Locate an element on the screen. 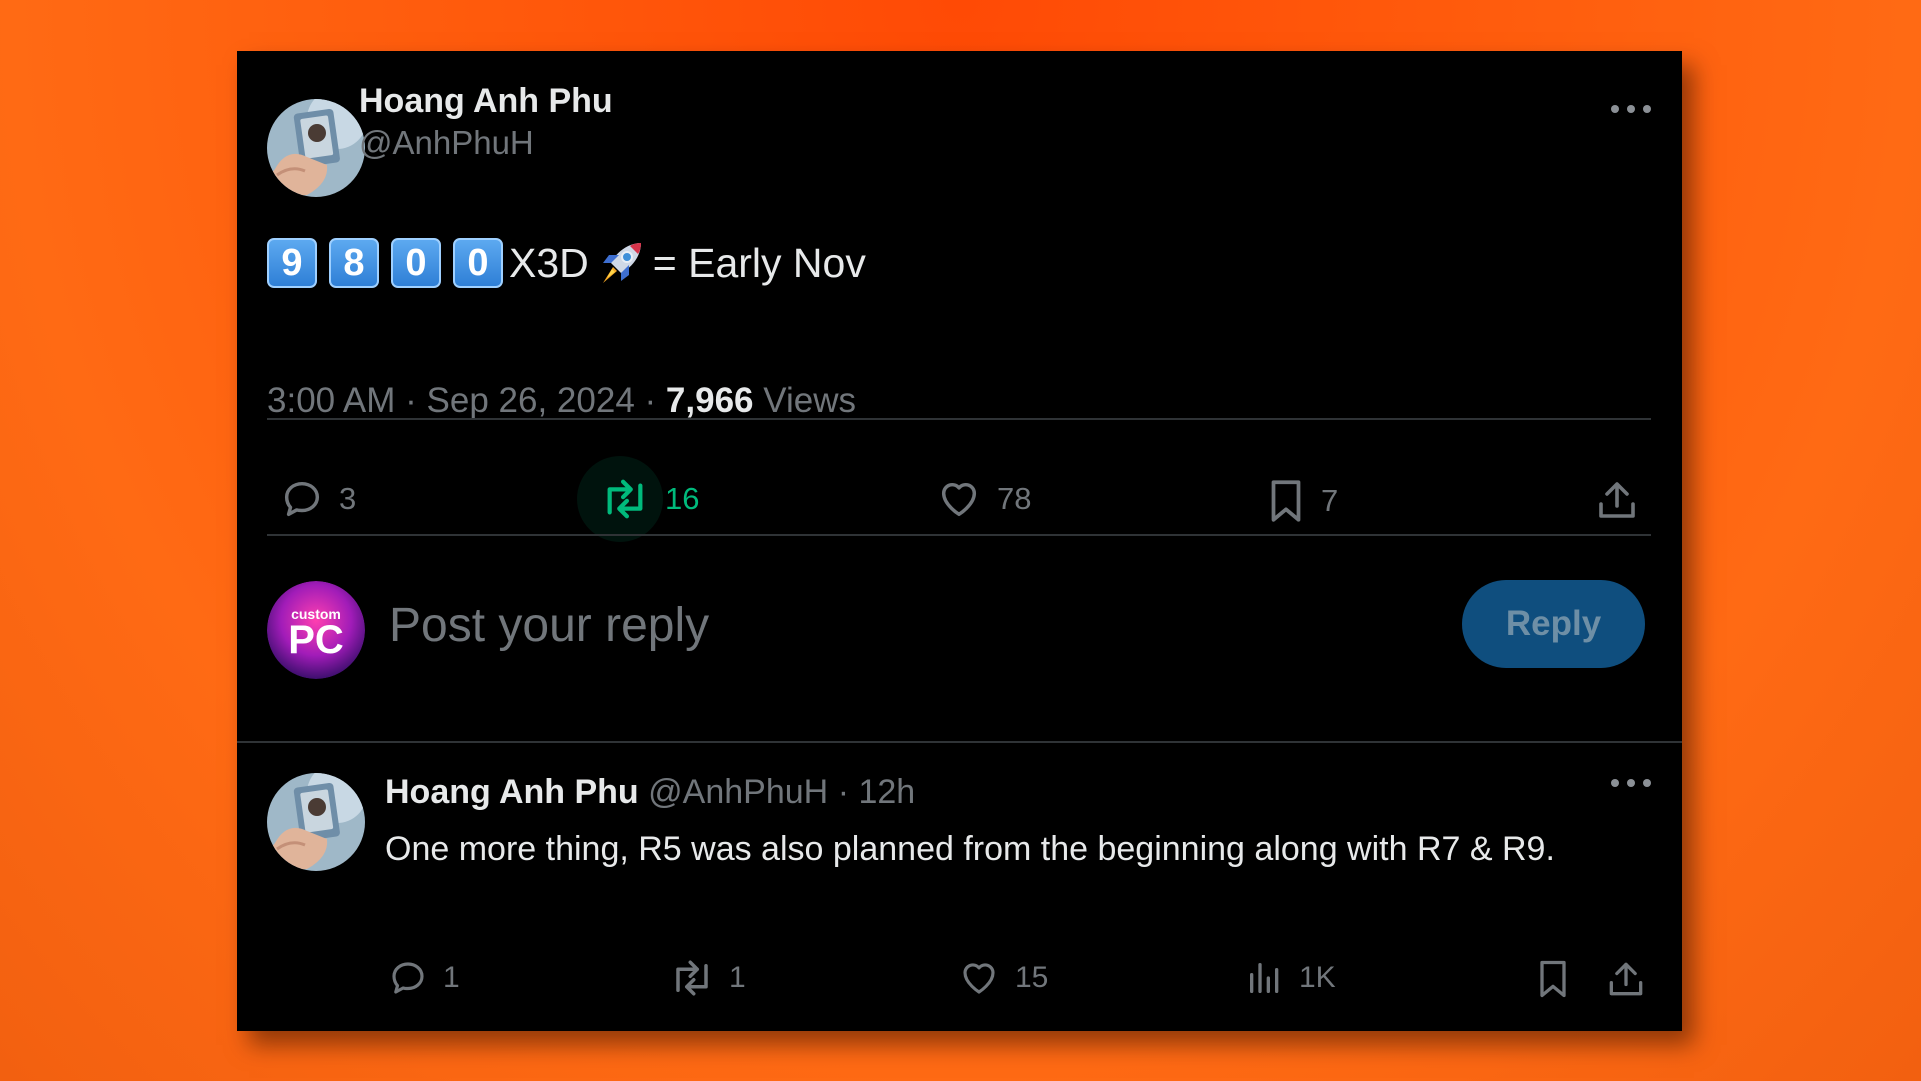 The width and height of the screenshot is (1921, 1081). user-avatar: custom PC is located at coordinates (316, 630).